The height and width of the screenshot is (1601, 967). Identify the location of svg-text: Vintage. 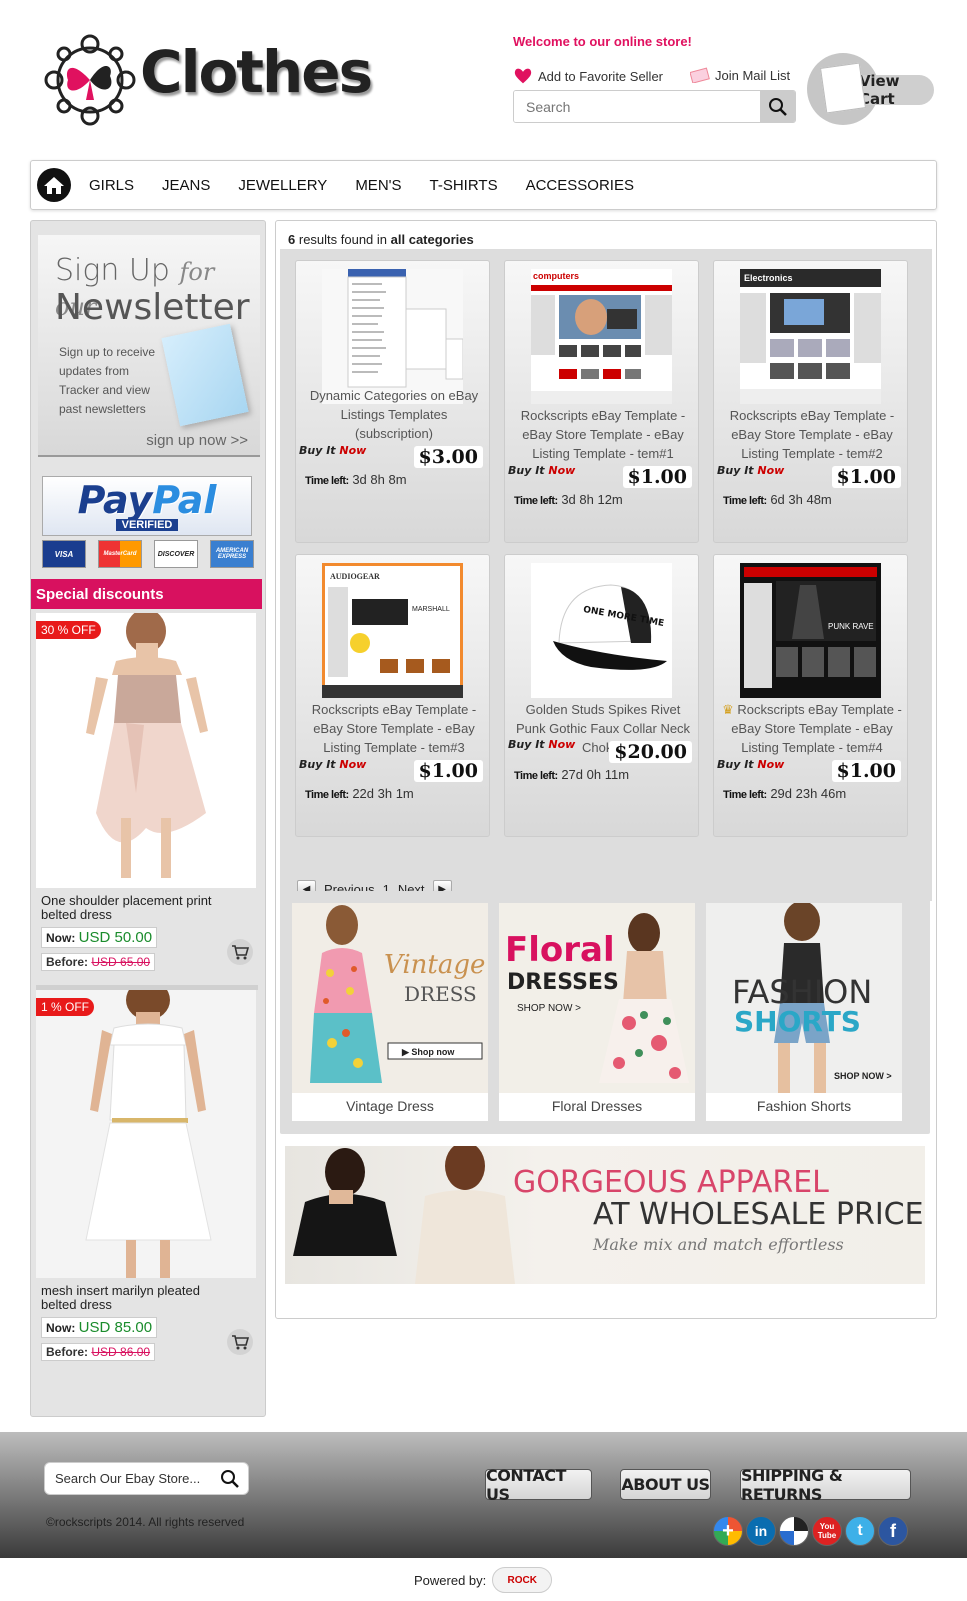
(434, 965).